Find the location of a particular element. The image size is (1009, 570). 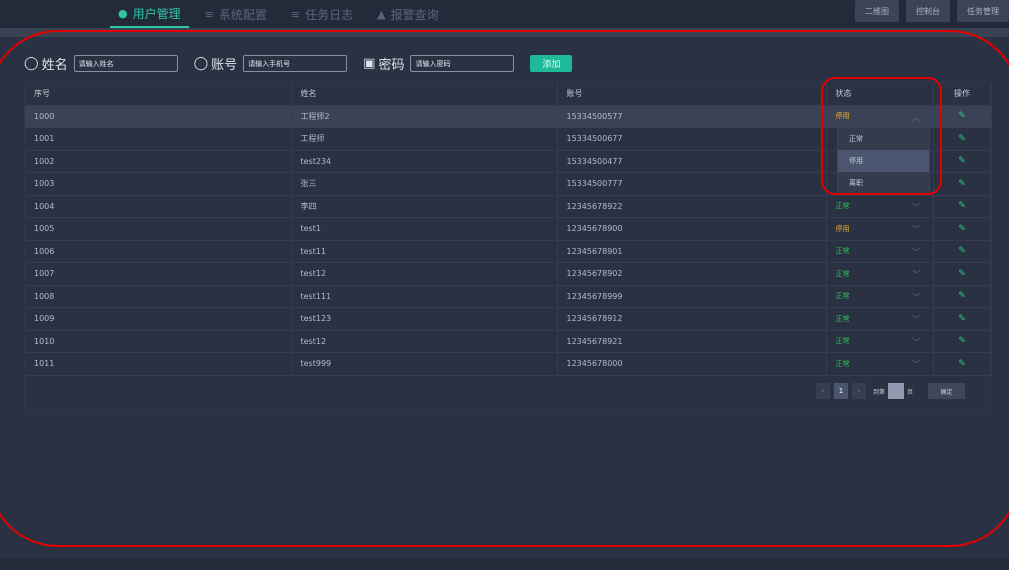

password-input is located at coordinates (462, 63).